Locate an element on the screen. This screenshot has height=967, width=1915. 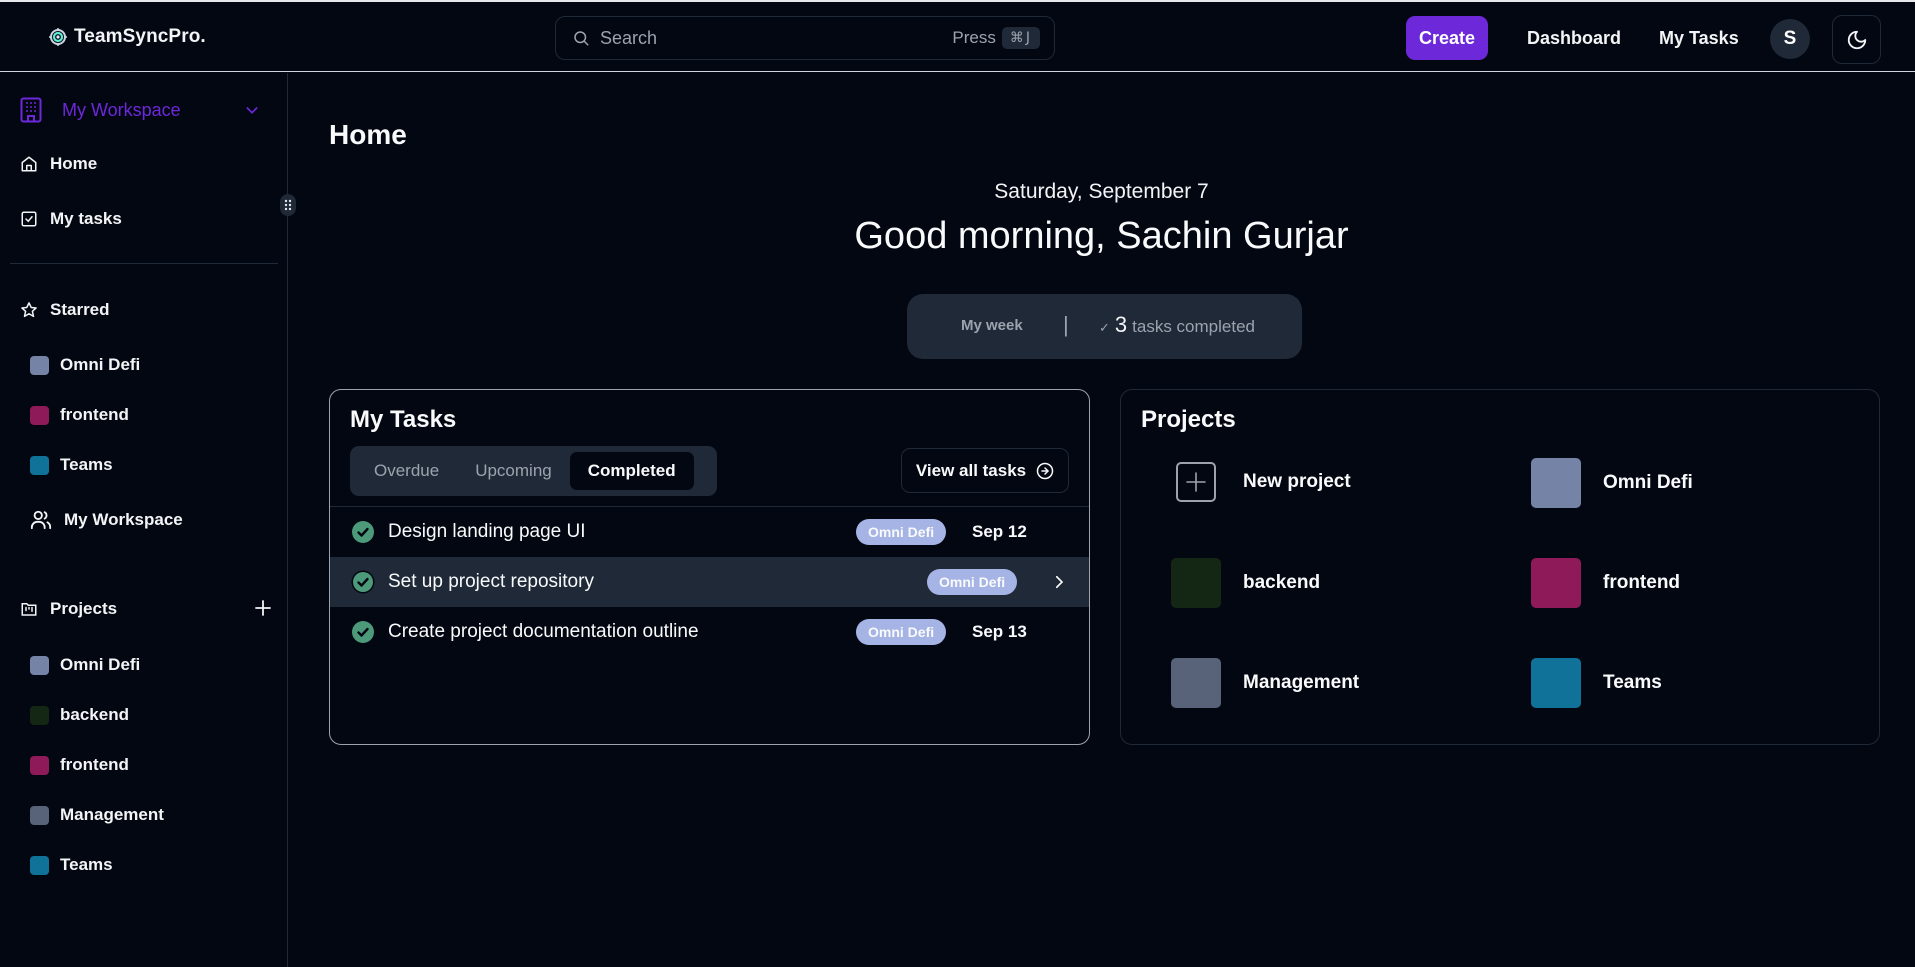
search-icon is located at coordinates (581, 38).